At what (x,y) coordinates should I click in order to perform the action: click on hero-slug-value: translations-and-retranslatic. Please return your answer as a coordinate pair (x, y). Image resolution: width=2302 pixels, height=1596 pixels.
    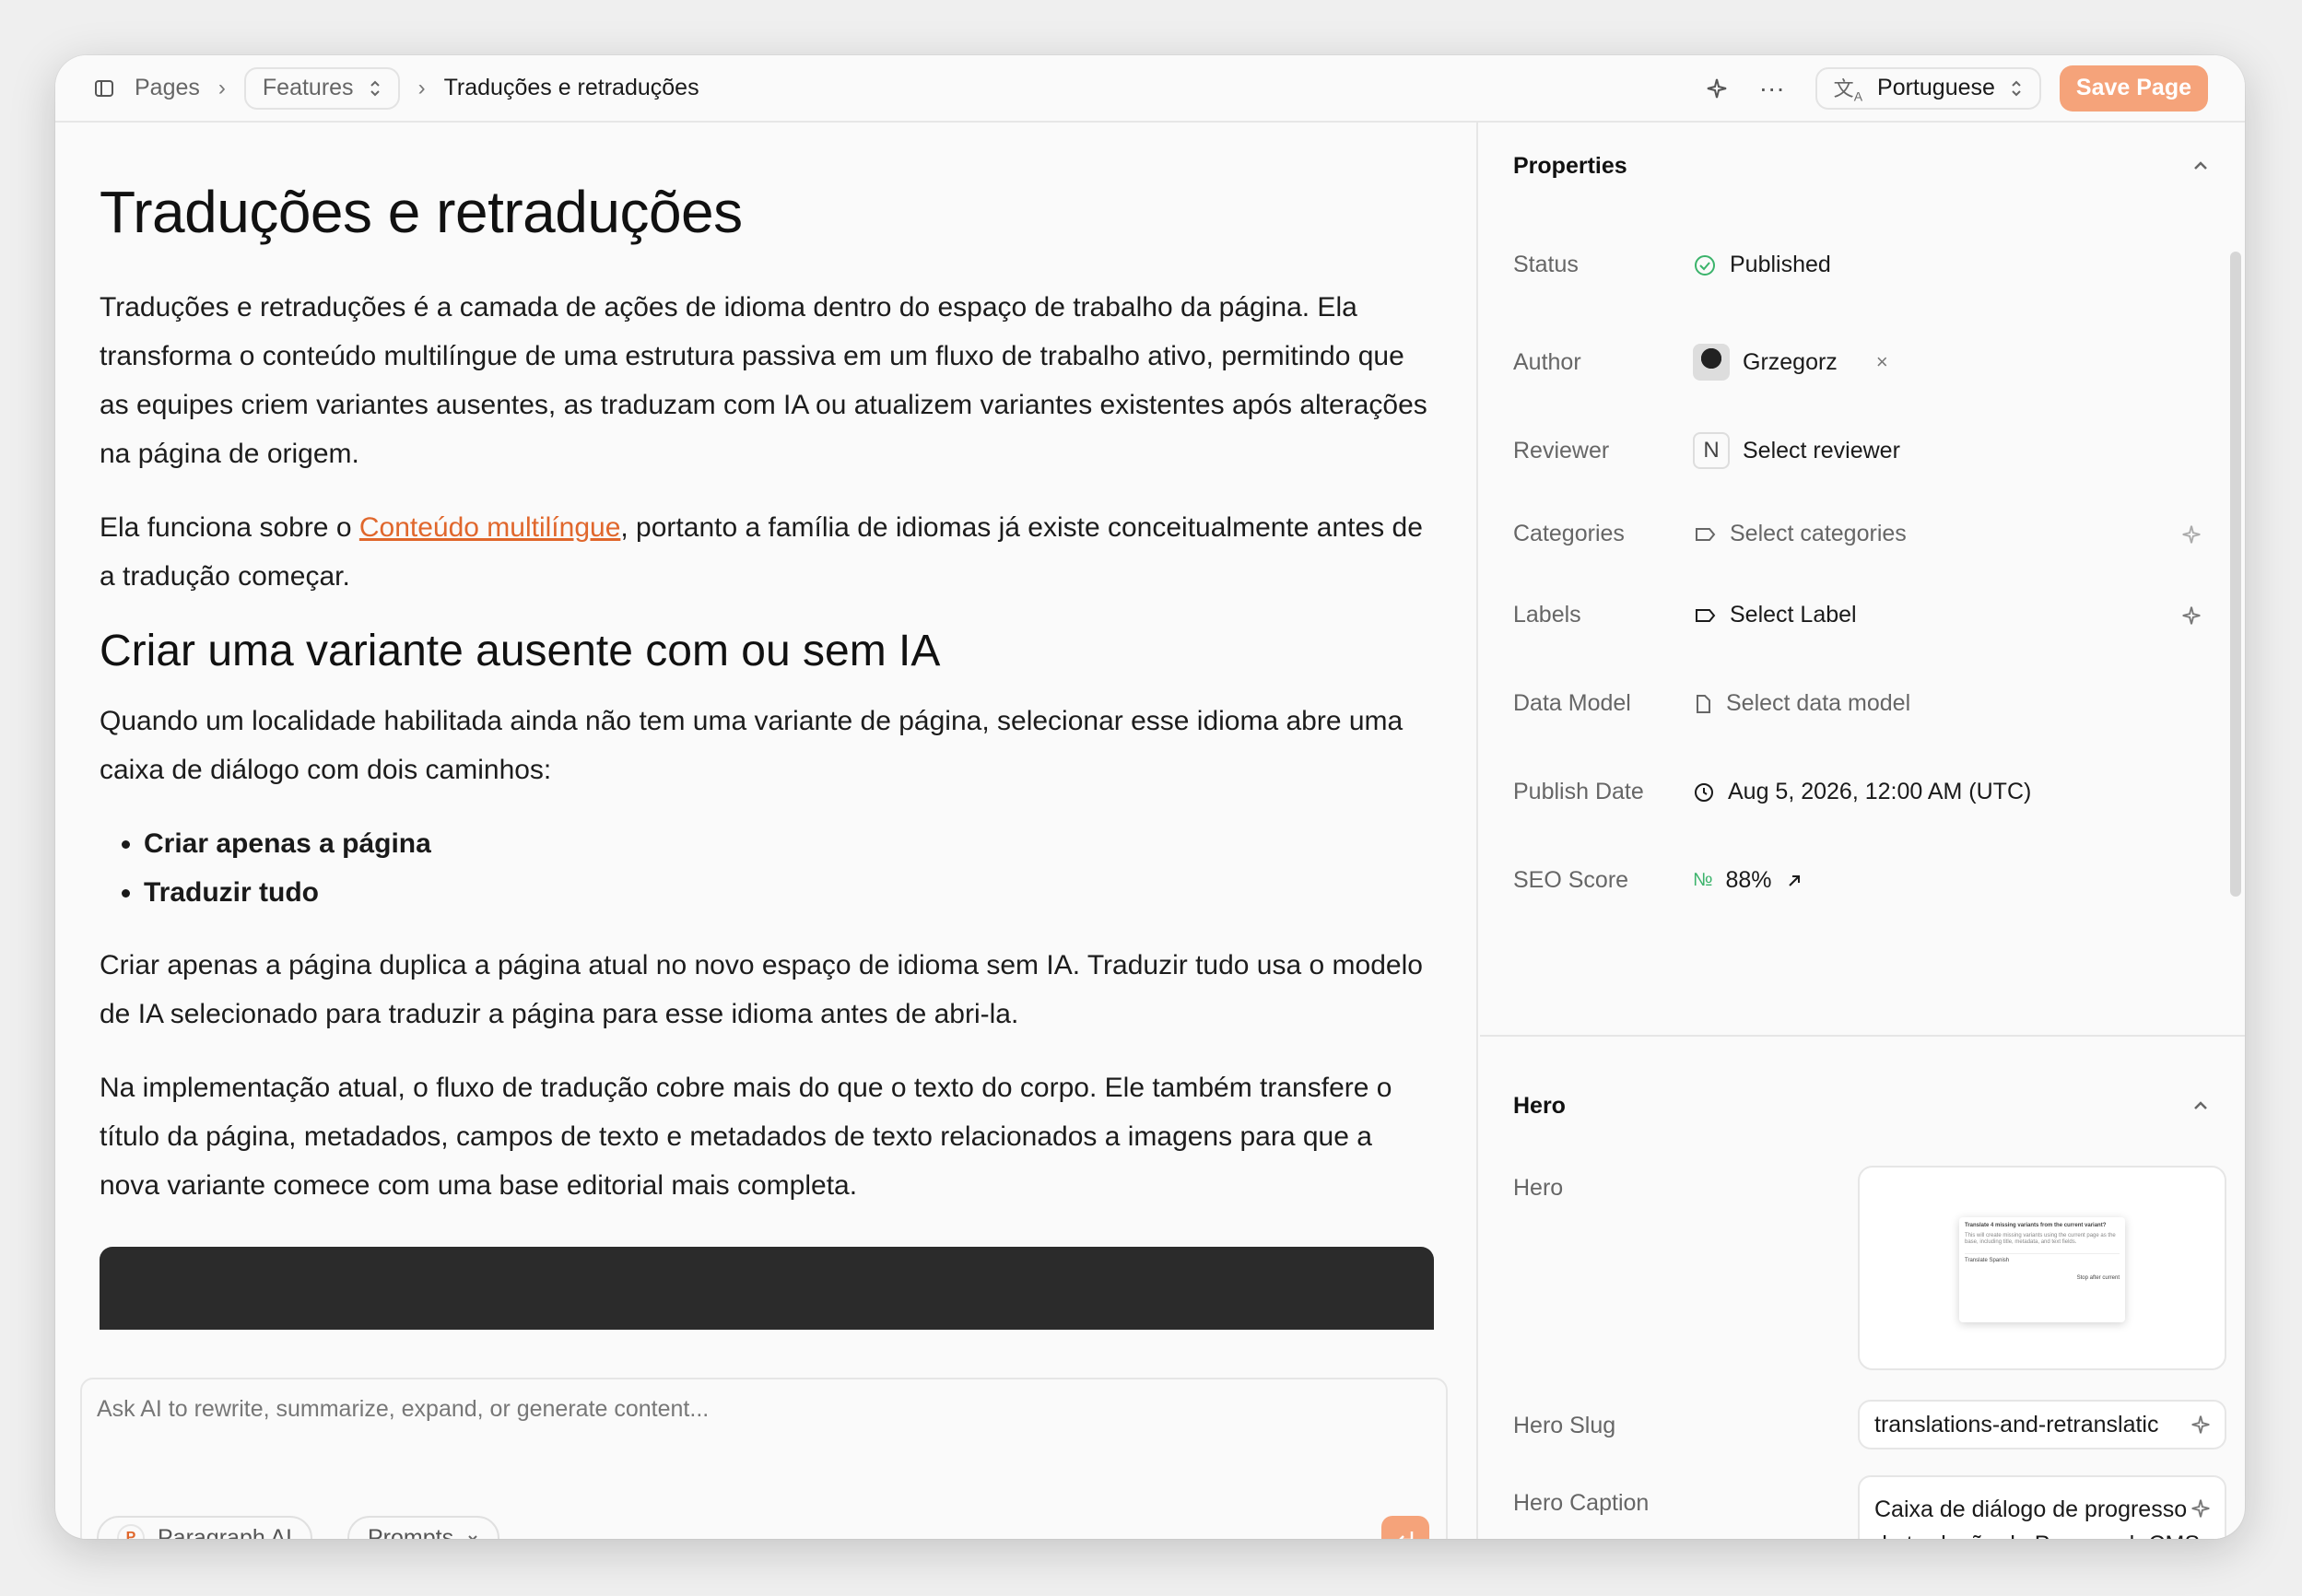
    Looking at the image, I should click on (2016, 1424).